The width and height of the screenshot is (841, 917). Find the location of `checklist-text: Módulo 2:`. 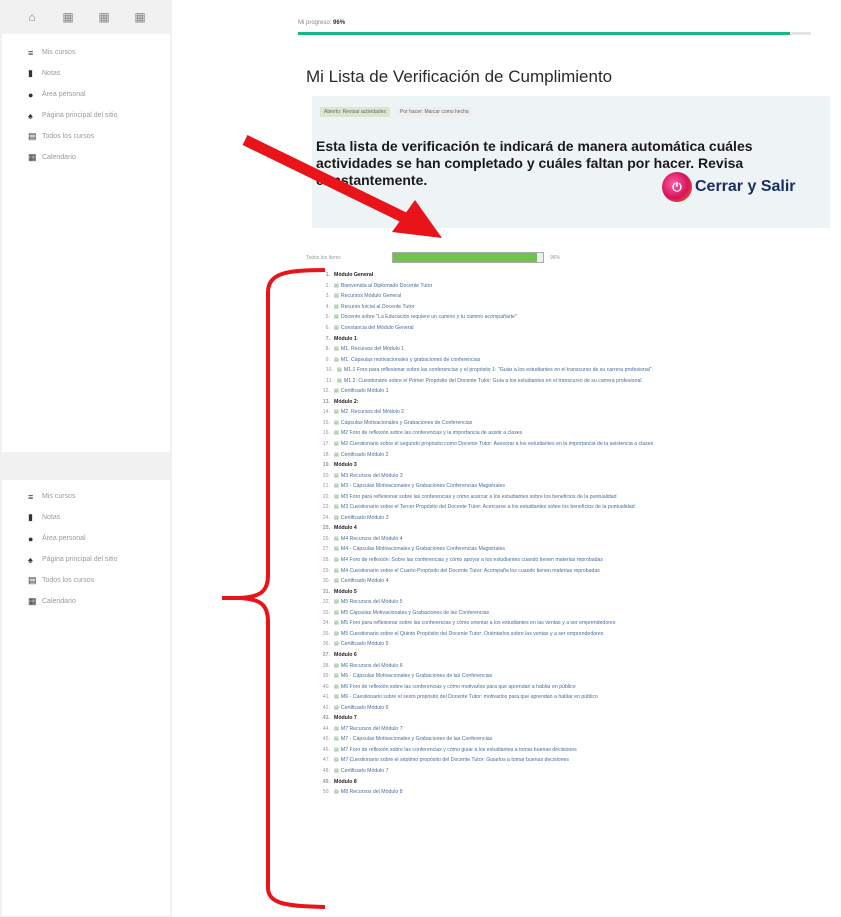

checklist-text: Módulo 2: is located at coordinates (346, 401).